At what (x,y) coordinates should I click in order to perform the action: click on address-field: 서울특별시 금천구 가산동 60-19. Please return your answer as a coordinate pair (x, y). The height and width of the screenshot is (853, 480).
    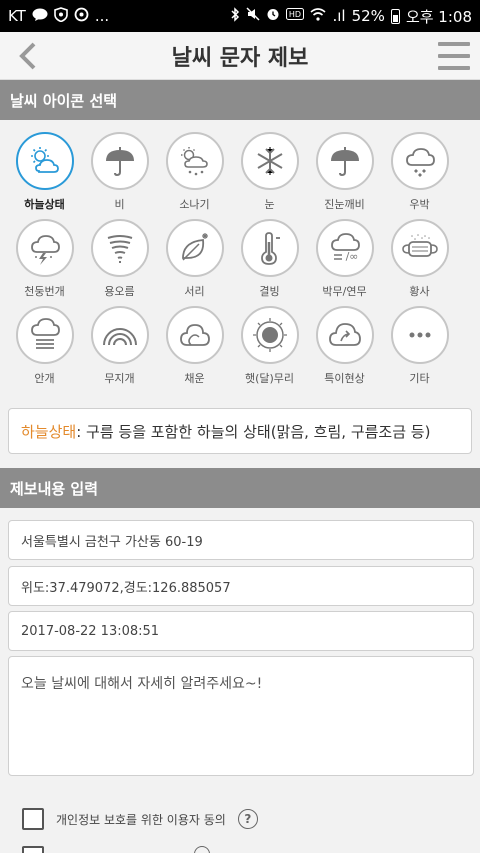
    Looking at the image, I should click on (241, 540).